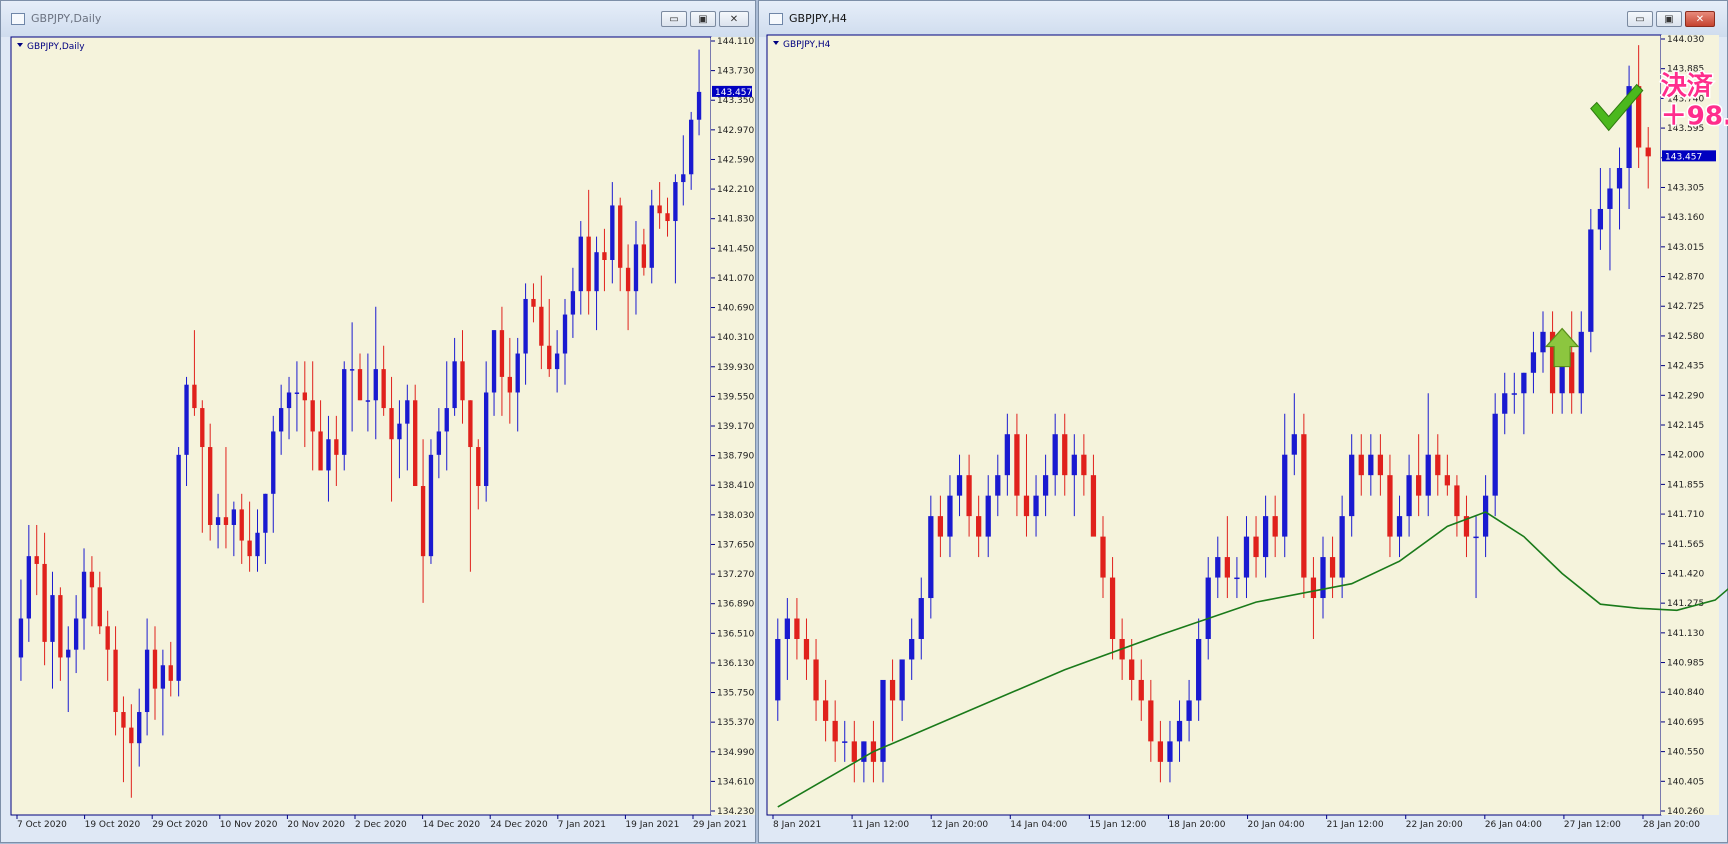  What do you see at coordinates (735, 812) in the screenshot?
I see `y-tick-label: 134.230` at bounding box center [735, 812].